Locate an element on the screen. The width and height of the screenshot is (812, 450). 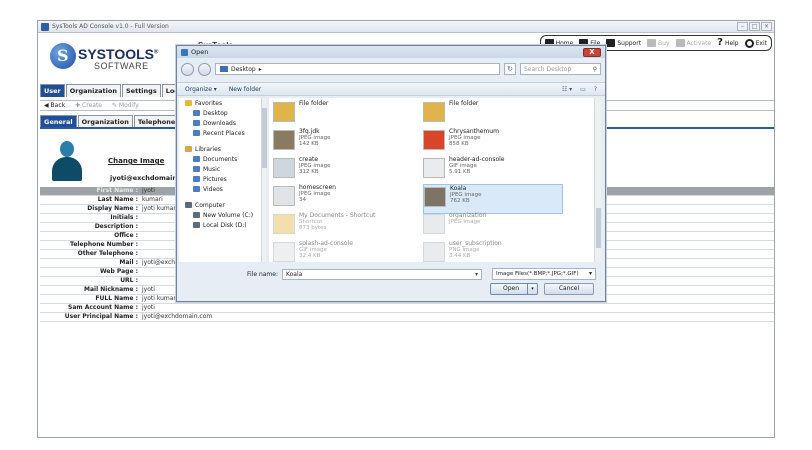
field-value: kumari is located at coordinates (151, 200).